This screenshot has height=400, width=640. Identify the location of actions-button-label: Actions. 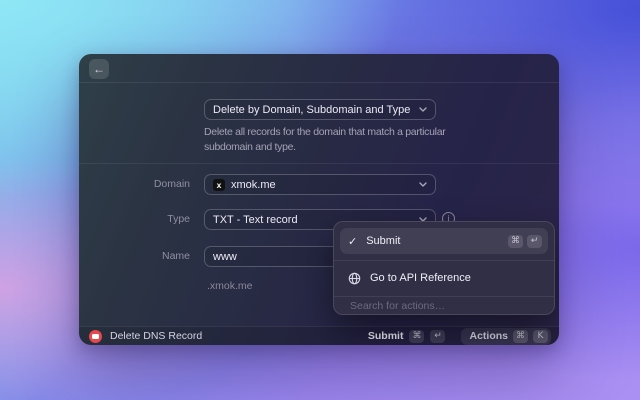
(488, 336).